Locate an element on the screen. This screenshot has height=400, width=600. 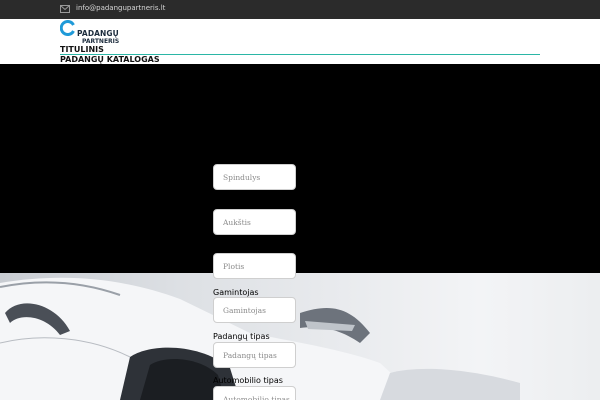
logo-text-primary: PADANGŲ is located at coordinates (98, 33).